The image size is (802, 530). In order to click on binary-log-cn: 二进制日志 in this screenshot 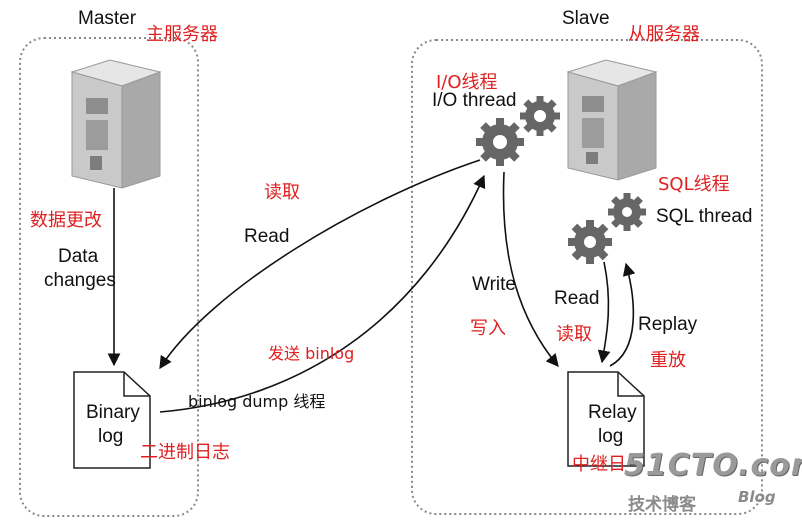, I will do `click(185, 452)`.